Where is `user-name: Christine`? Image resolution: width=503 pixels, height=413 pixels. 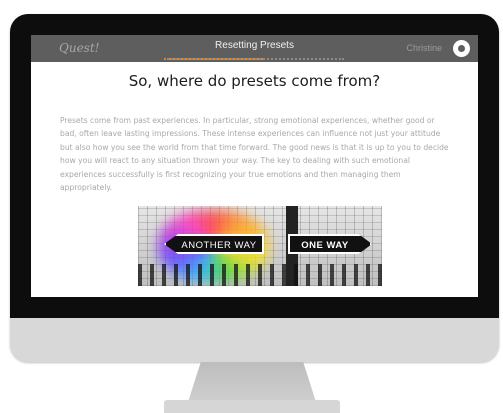
user-name: Christine is located at coordinates (424, 48).